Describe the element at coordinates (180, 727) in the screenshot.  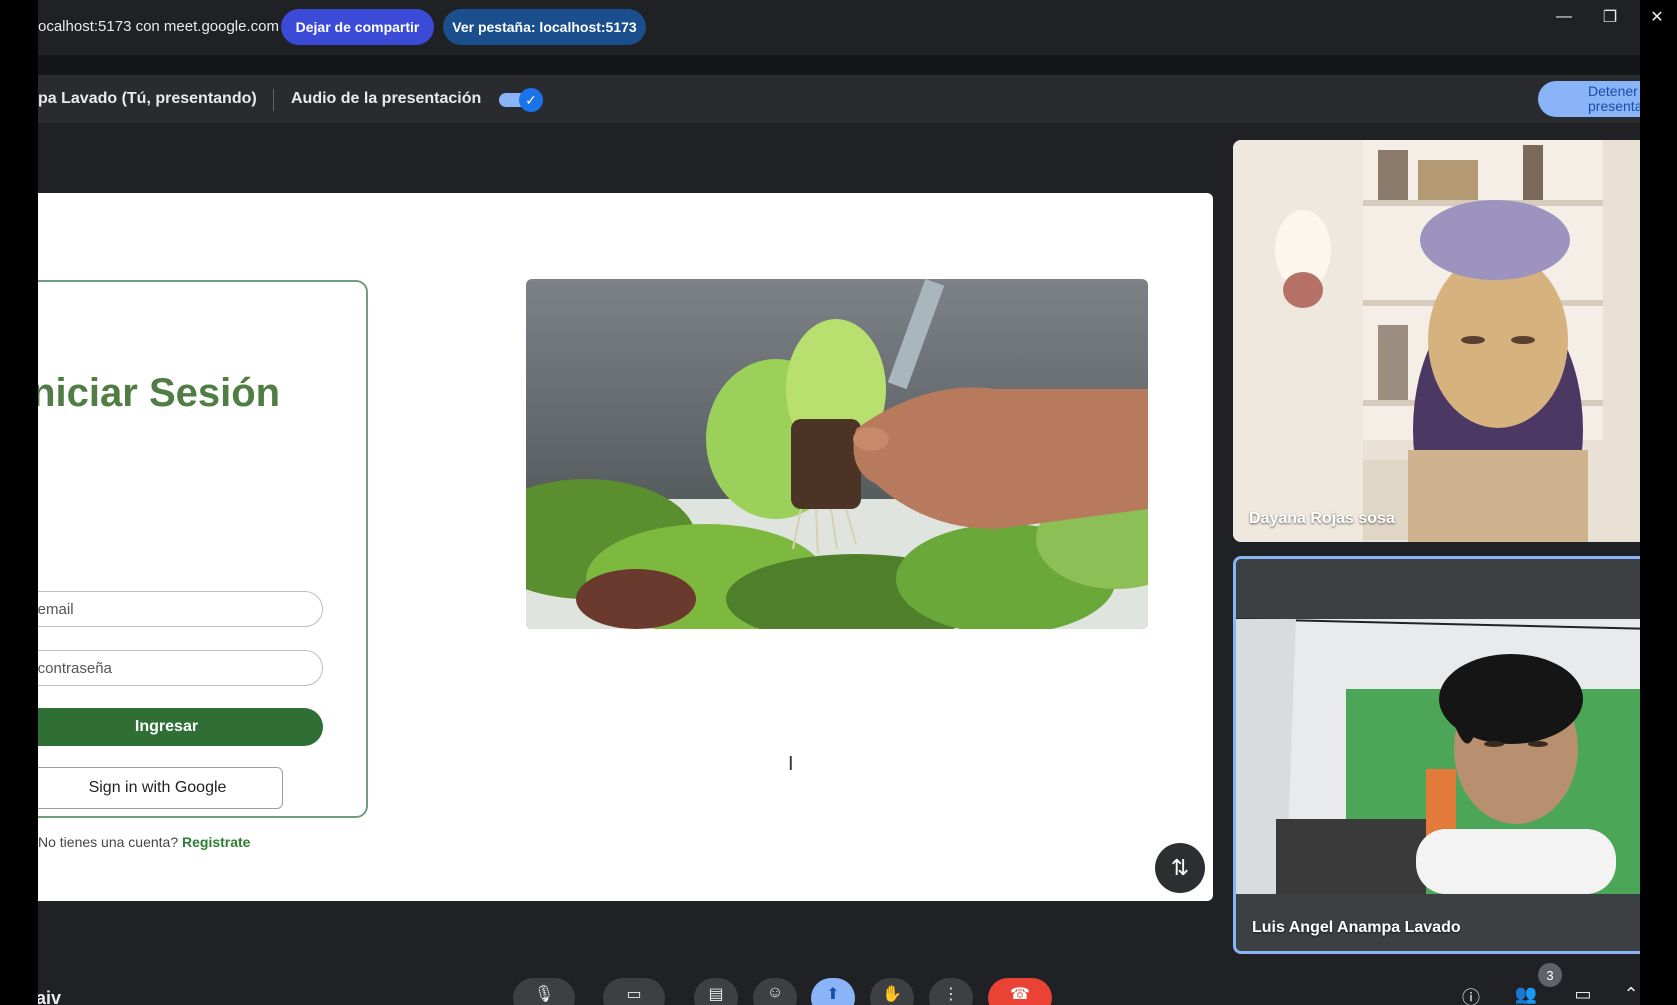
I see `login-button: Ingresar` at that location.